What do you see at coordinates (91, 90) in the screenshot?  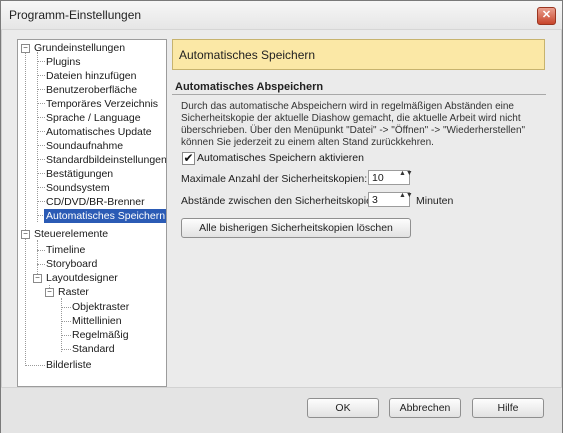 I see `tree-item-benutzeroberflaeche: Benutzeroberfläche` at bounding box center [91, 90].